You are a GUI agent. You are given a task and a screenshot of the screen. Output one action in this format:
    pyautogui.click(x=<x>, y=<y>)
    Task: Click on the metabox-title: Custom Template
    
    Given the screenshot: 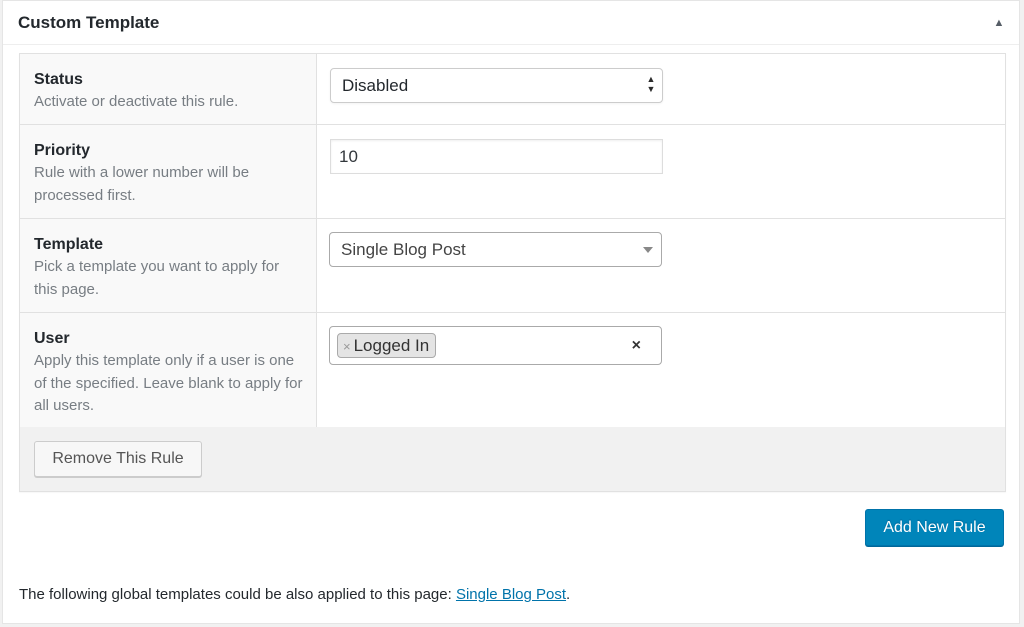 What is the action you would take?
    pyautogui.click(x=89, y=22)
    